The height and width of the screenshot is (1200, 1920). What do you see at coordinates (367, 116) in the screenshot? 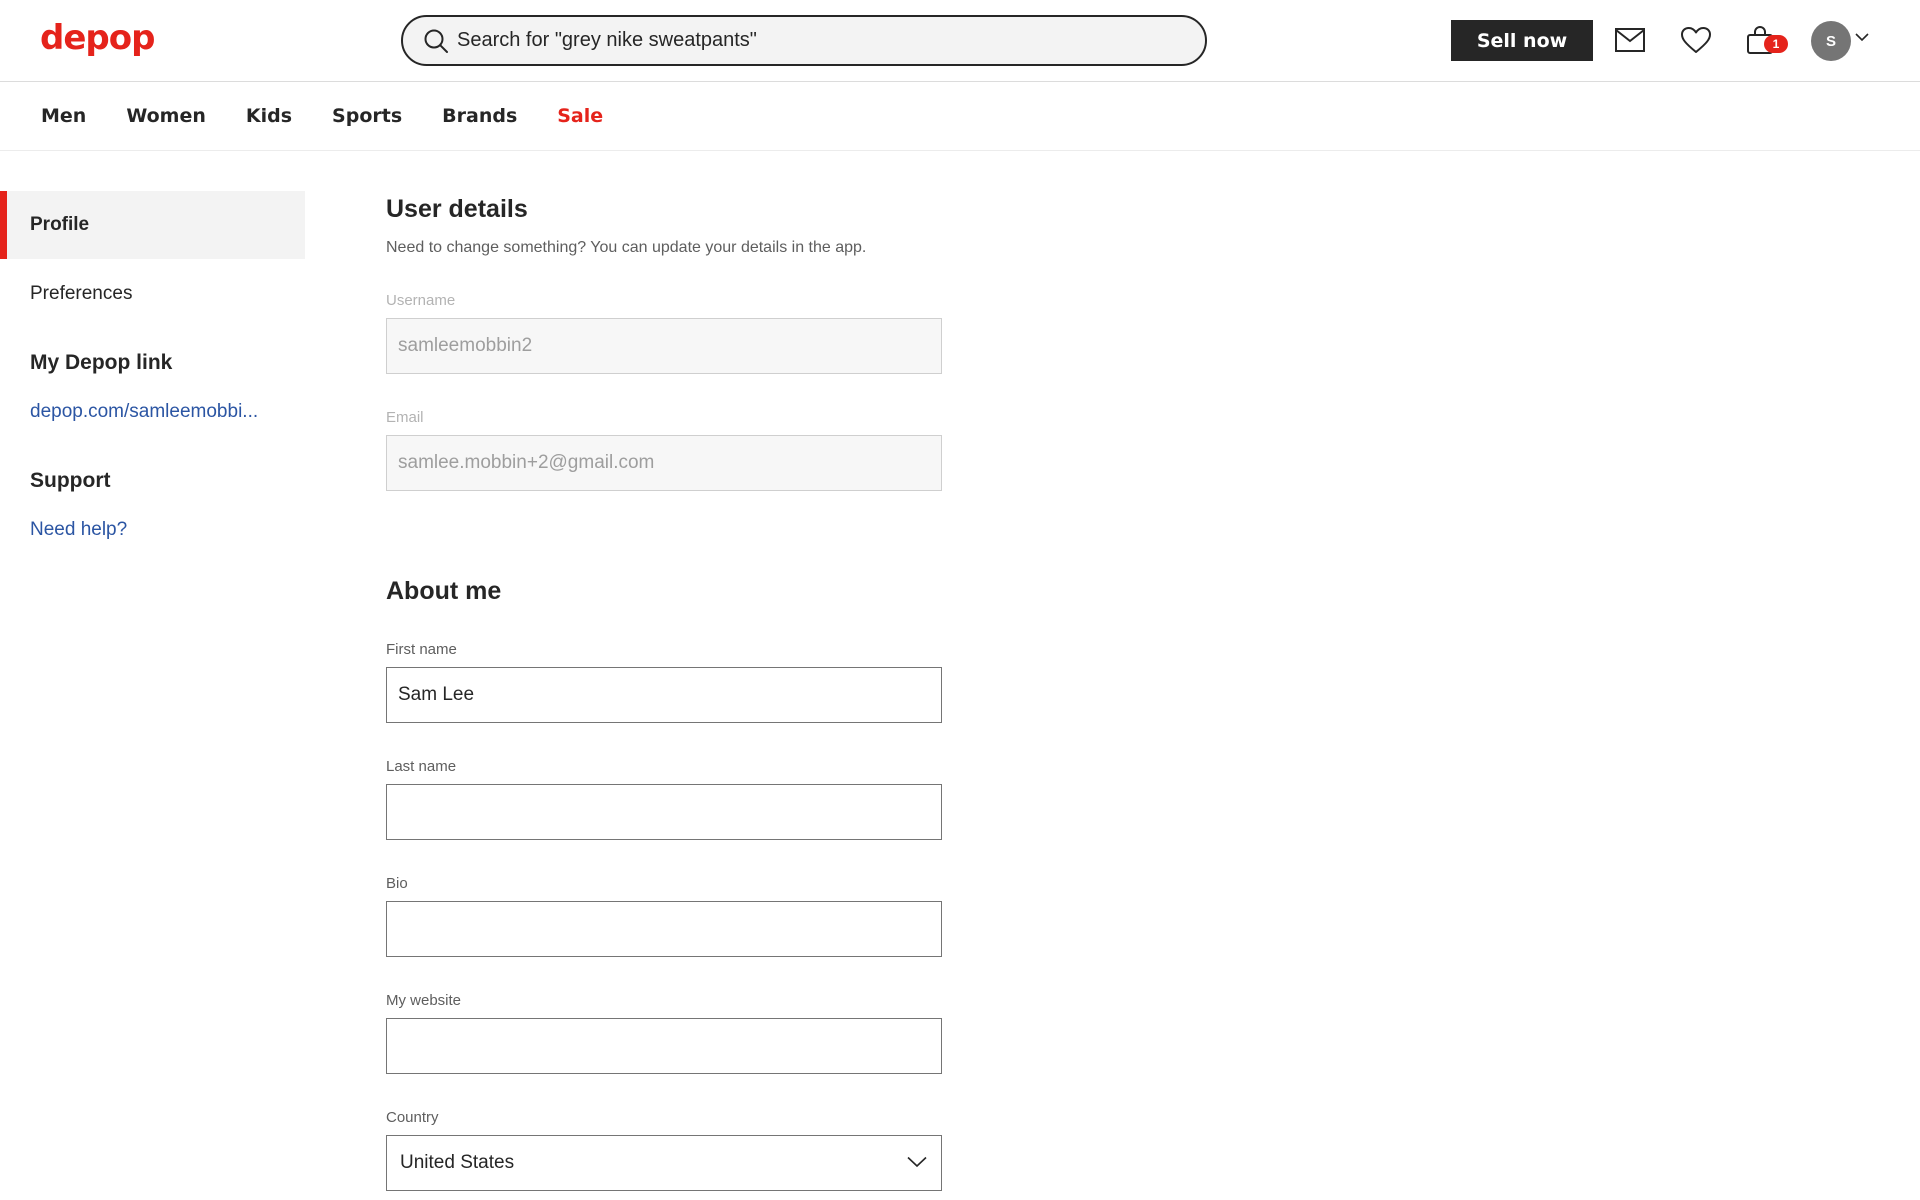
I see `nav-sports: Sports` at bounding box center [367, 116].